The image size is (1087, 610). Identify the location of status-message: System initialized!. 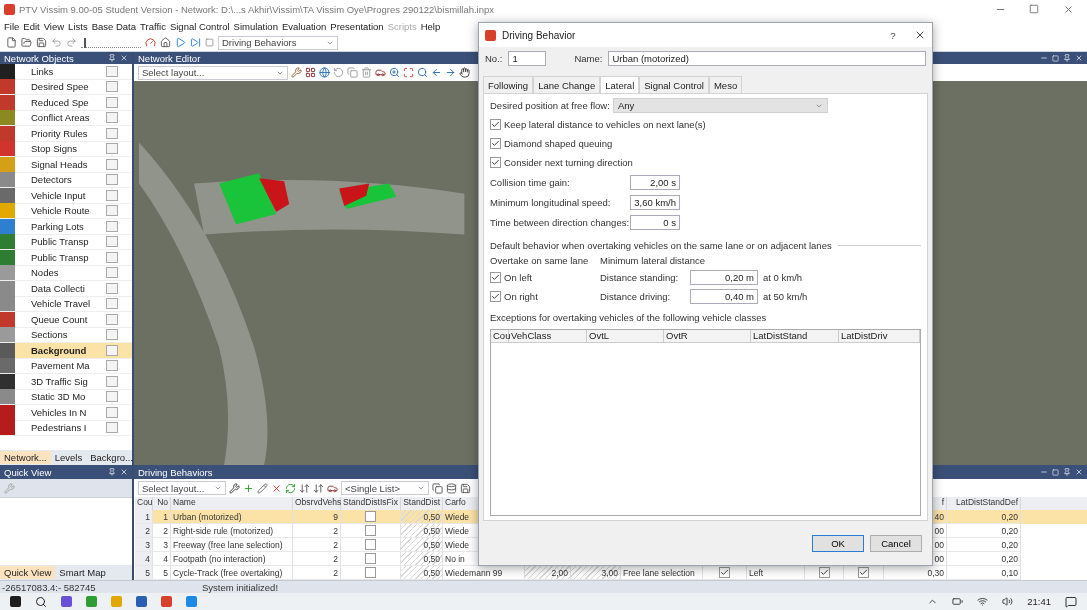
(240, 587).